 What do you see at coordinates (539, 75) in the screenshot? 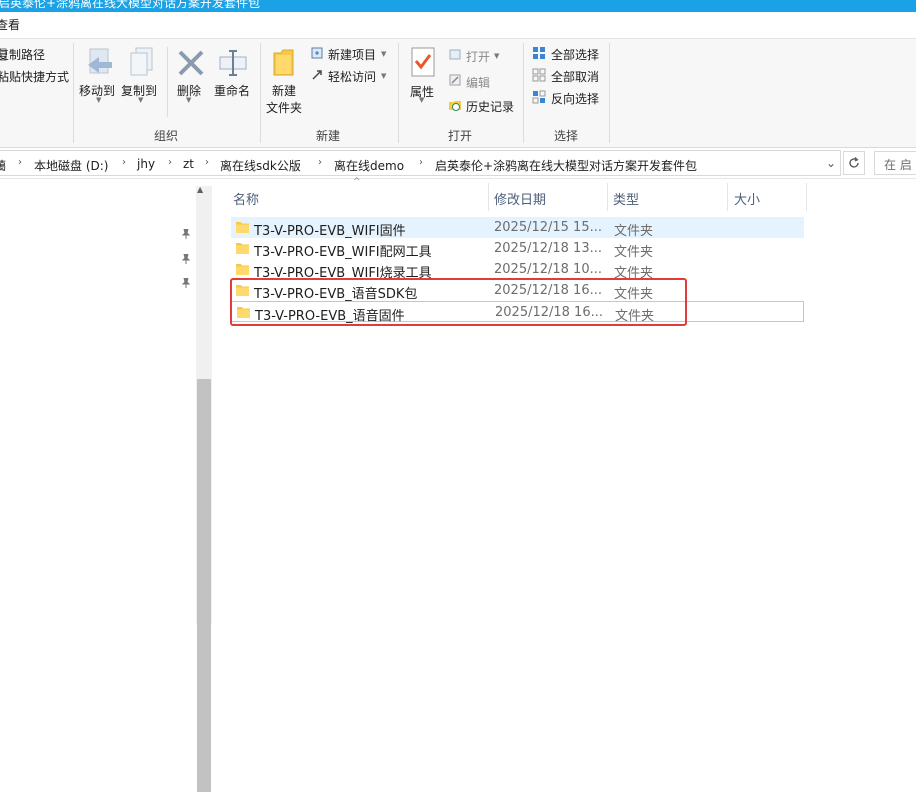
I see `select-none-icon` at bounding box center [539, 75].